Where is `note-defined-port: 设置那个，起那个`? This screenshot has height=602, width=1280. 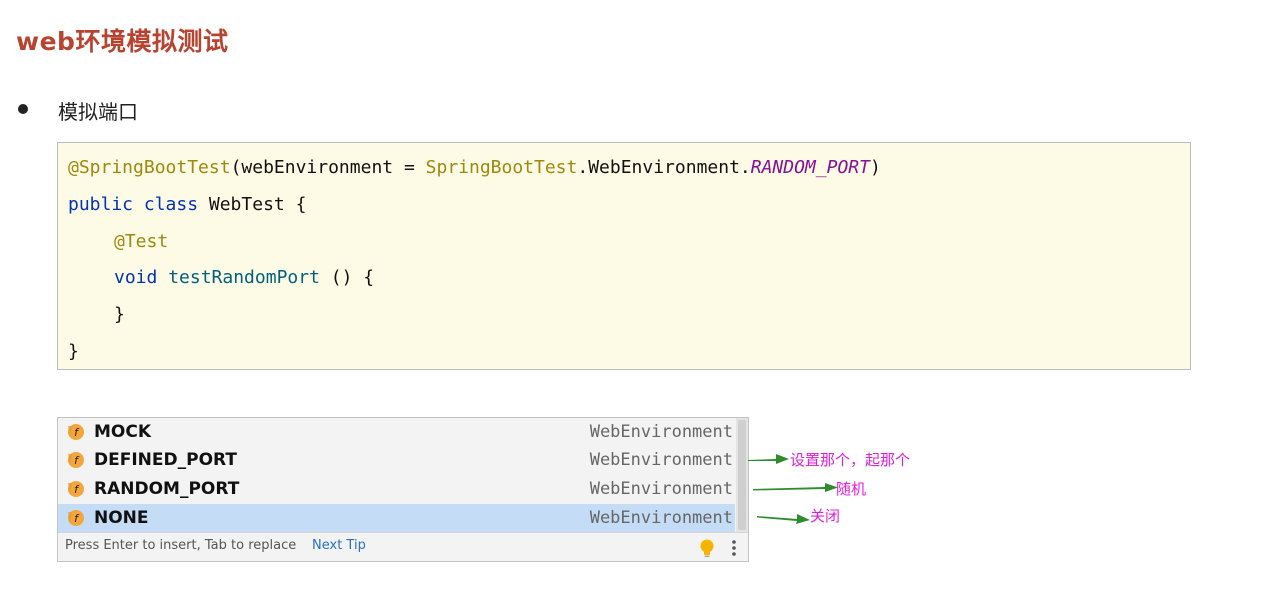
note-defined-port: 设置那个，起那个 is located at coordinates (850, 460).